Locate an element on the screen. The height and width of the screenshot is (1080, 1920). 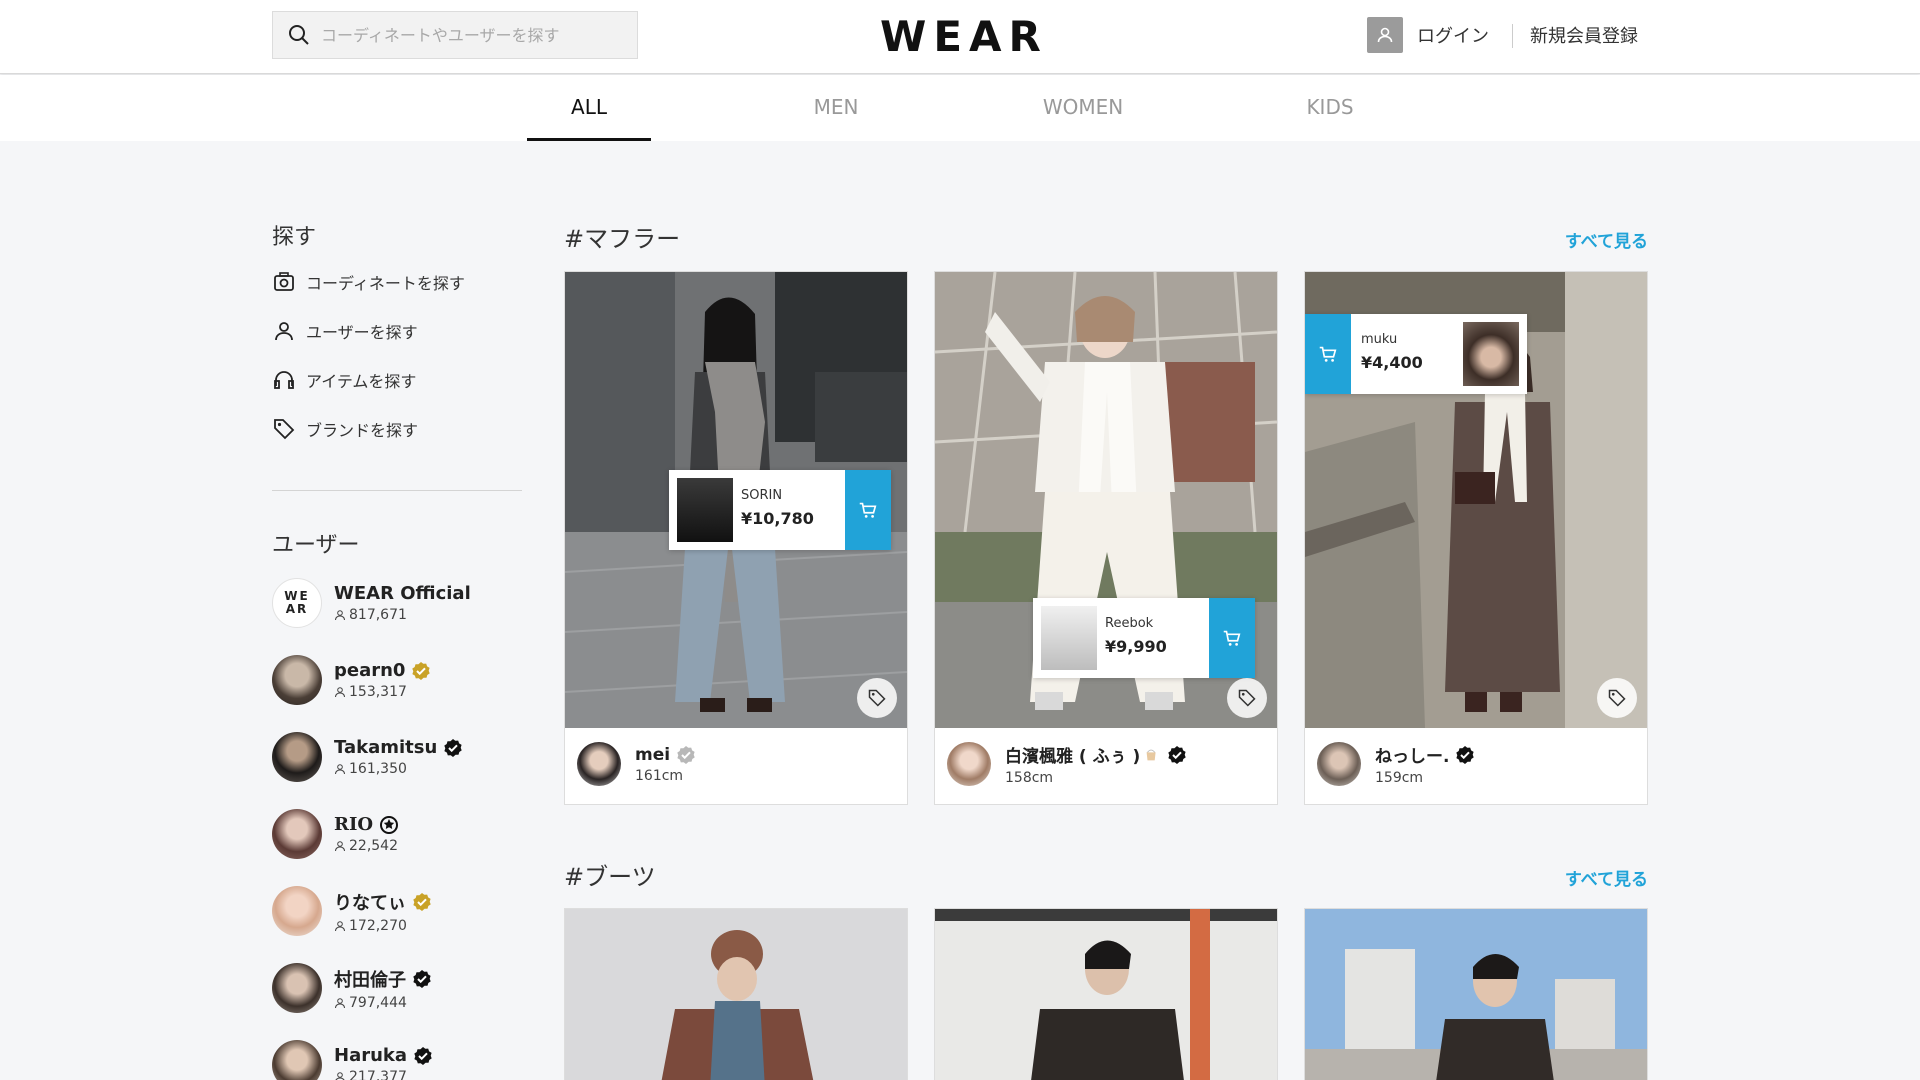
coordinate-photo: Reebok ¥9,990 is located at coordinates (1106, 500).